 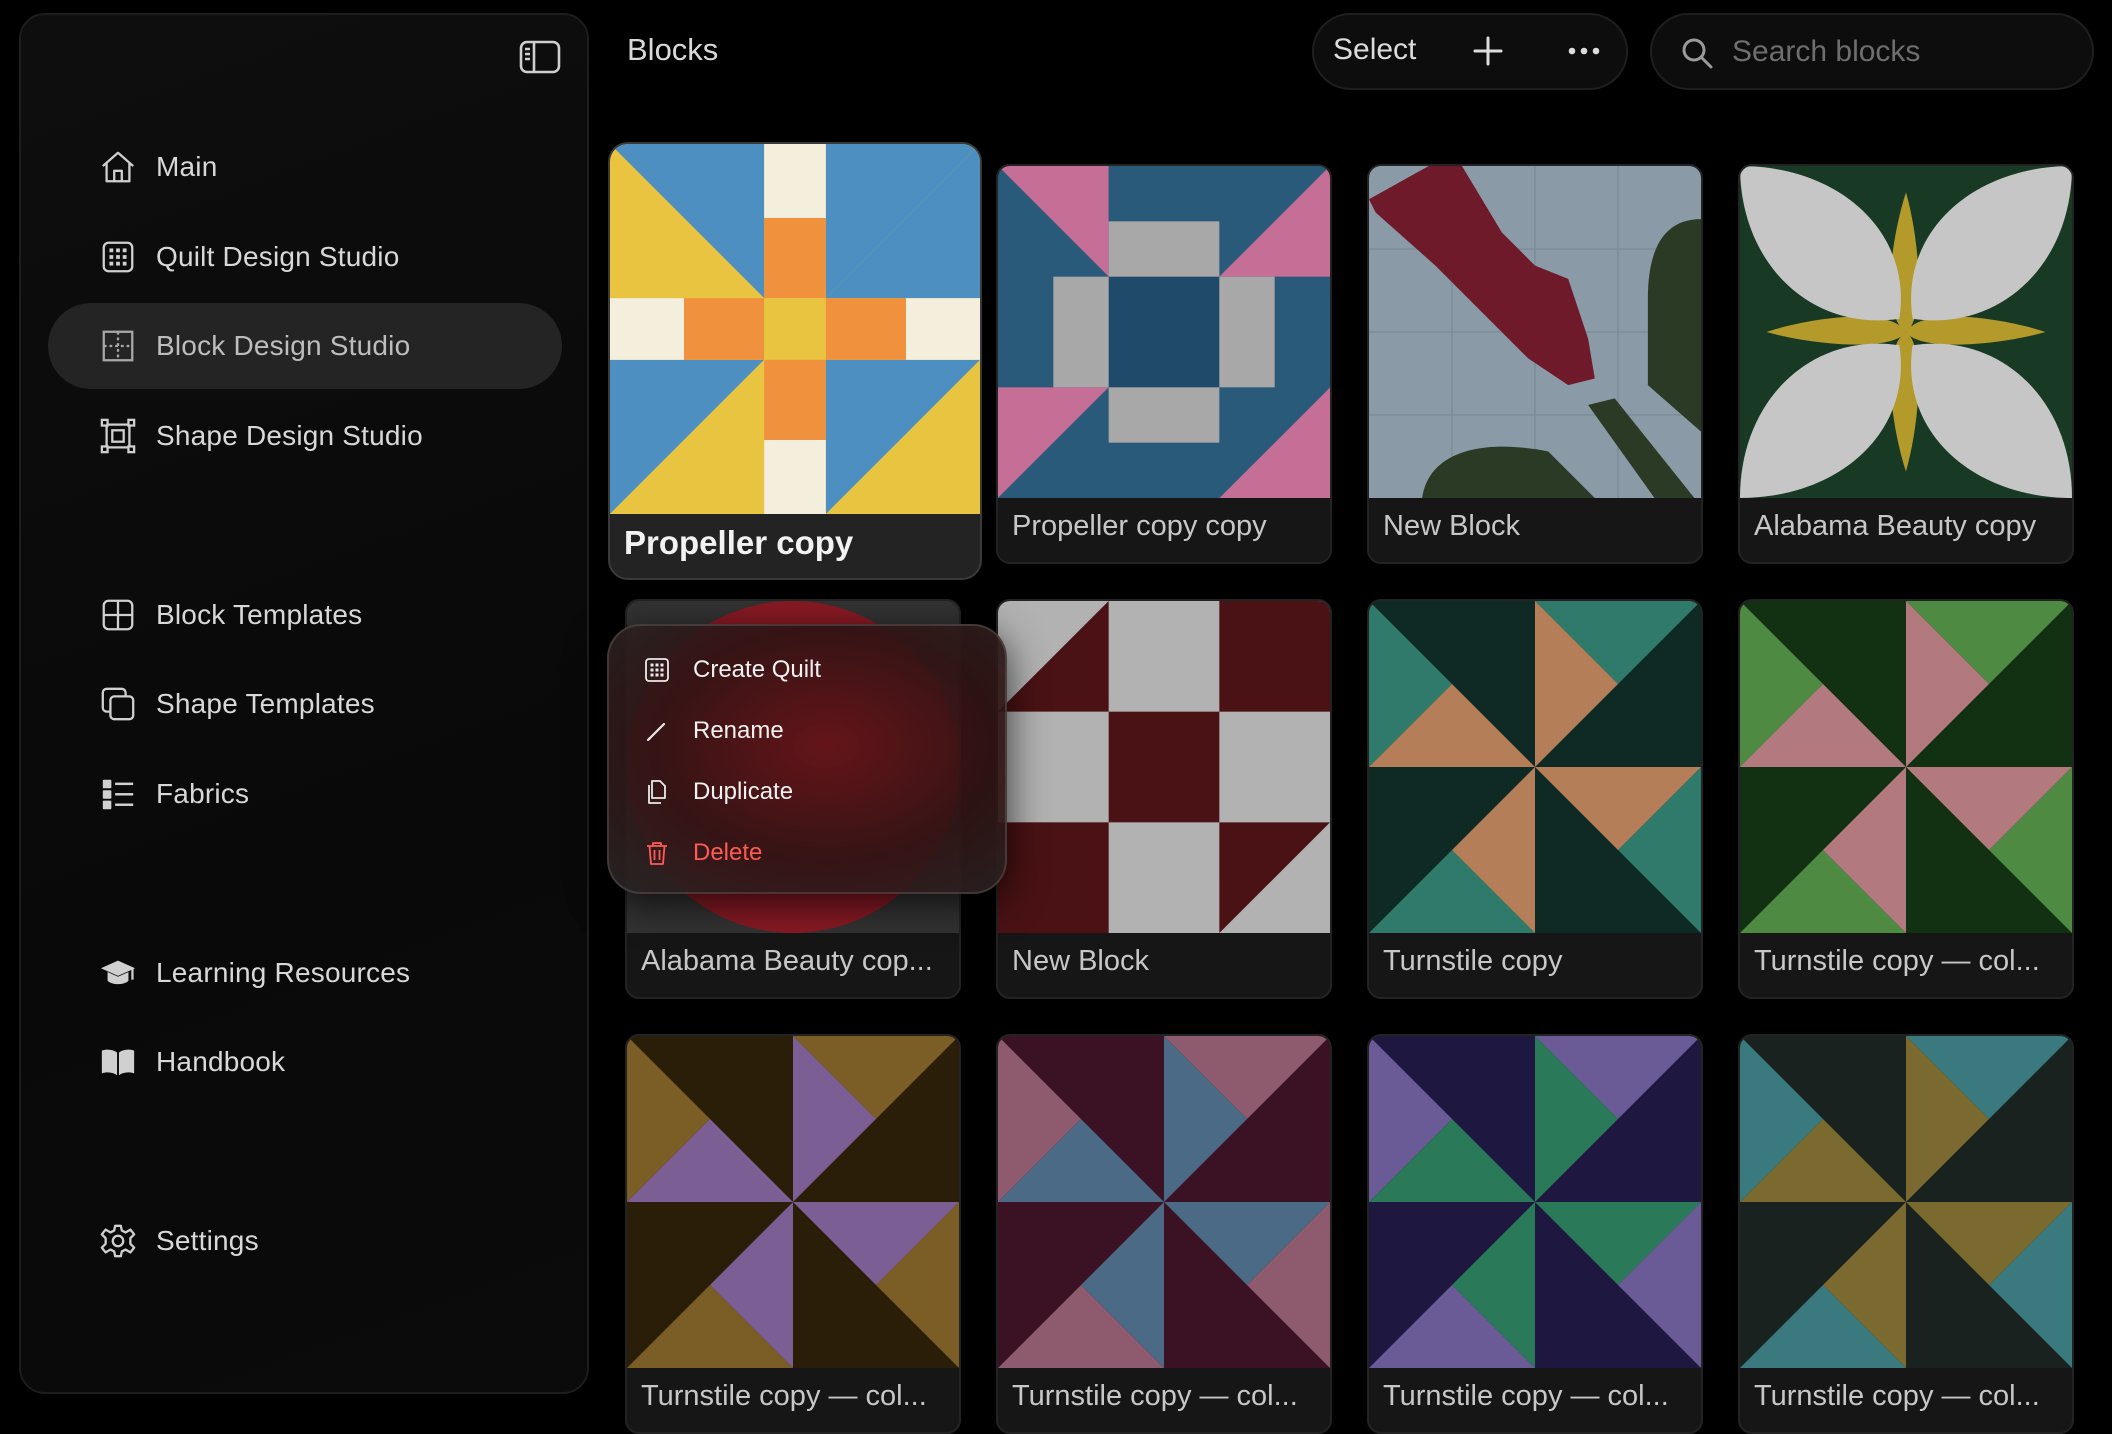 What do you see at coordinates (203, 793) in the screenshot?
I see `sidebar-item-label: Fabrics` at bounding box center [203, 793].